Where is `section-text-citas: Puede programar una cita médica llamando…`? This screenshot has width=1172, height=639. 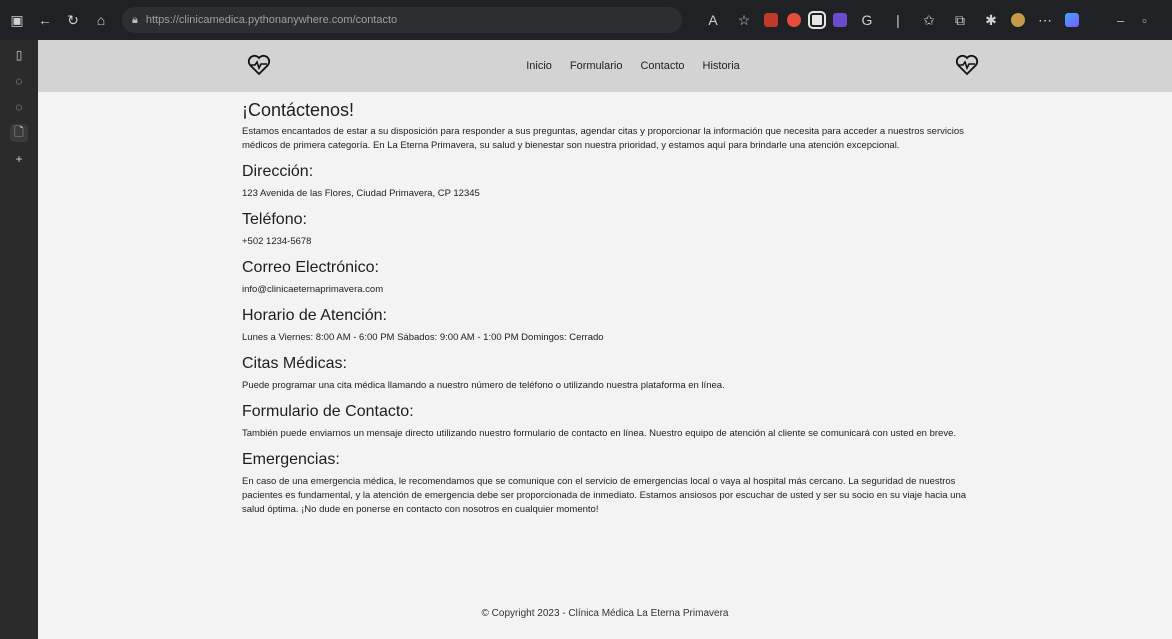 section-text-citas: Puede programar una cita médica llamando… is located at coordinates (483, 385).